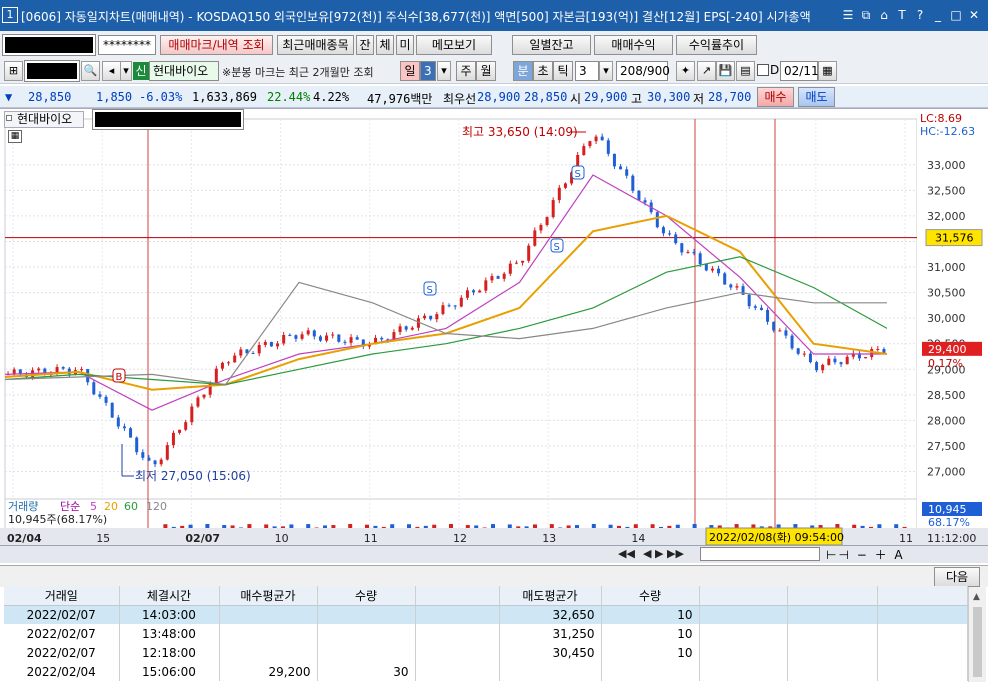 This screenshot has height=682, width=988. Describe the element at coordinates (920, 15) in the screenshot. I see `help-icon: ?` at that location.